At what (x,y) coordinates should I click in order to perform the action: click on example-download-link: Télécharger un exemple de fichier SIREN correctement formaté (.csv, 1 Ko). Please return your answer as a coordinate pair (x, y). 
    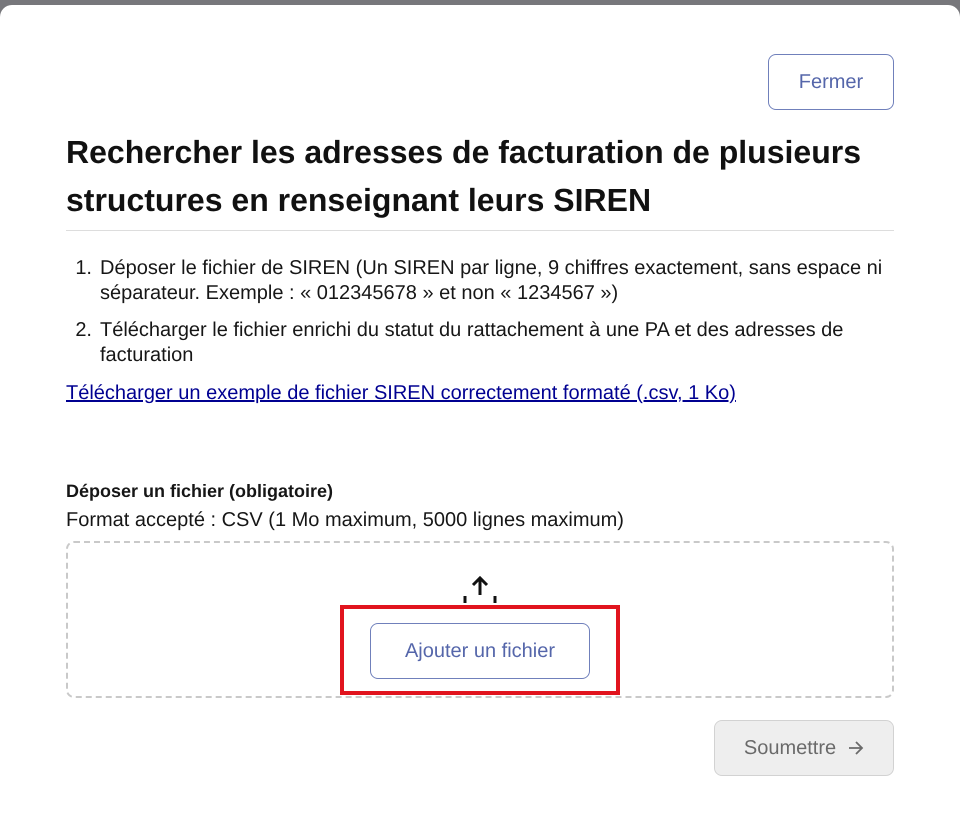
    Looking at the image, I should click on (401, 393).